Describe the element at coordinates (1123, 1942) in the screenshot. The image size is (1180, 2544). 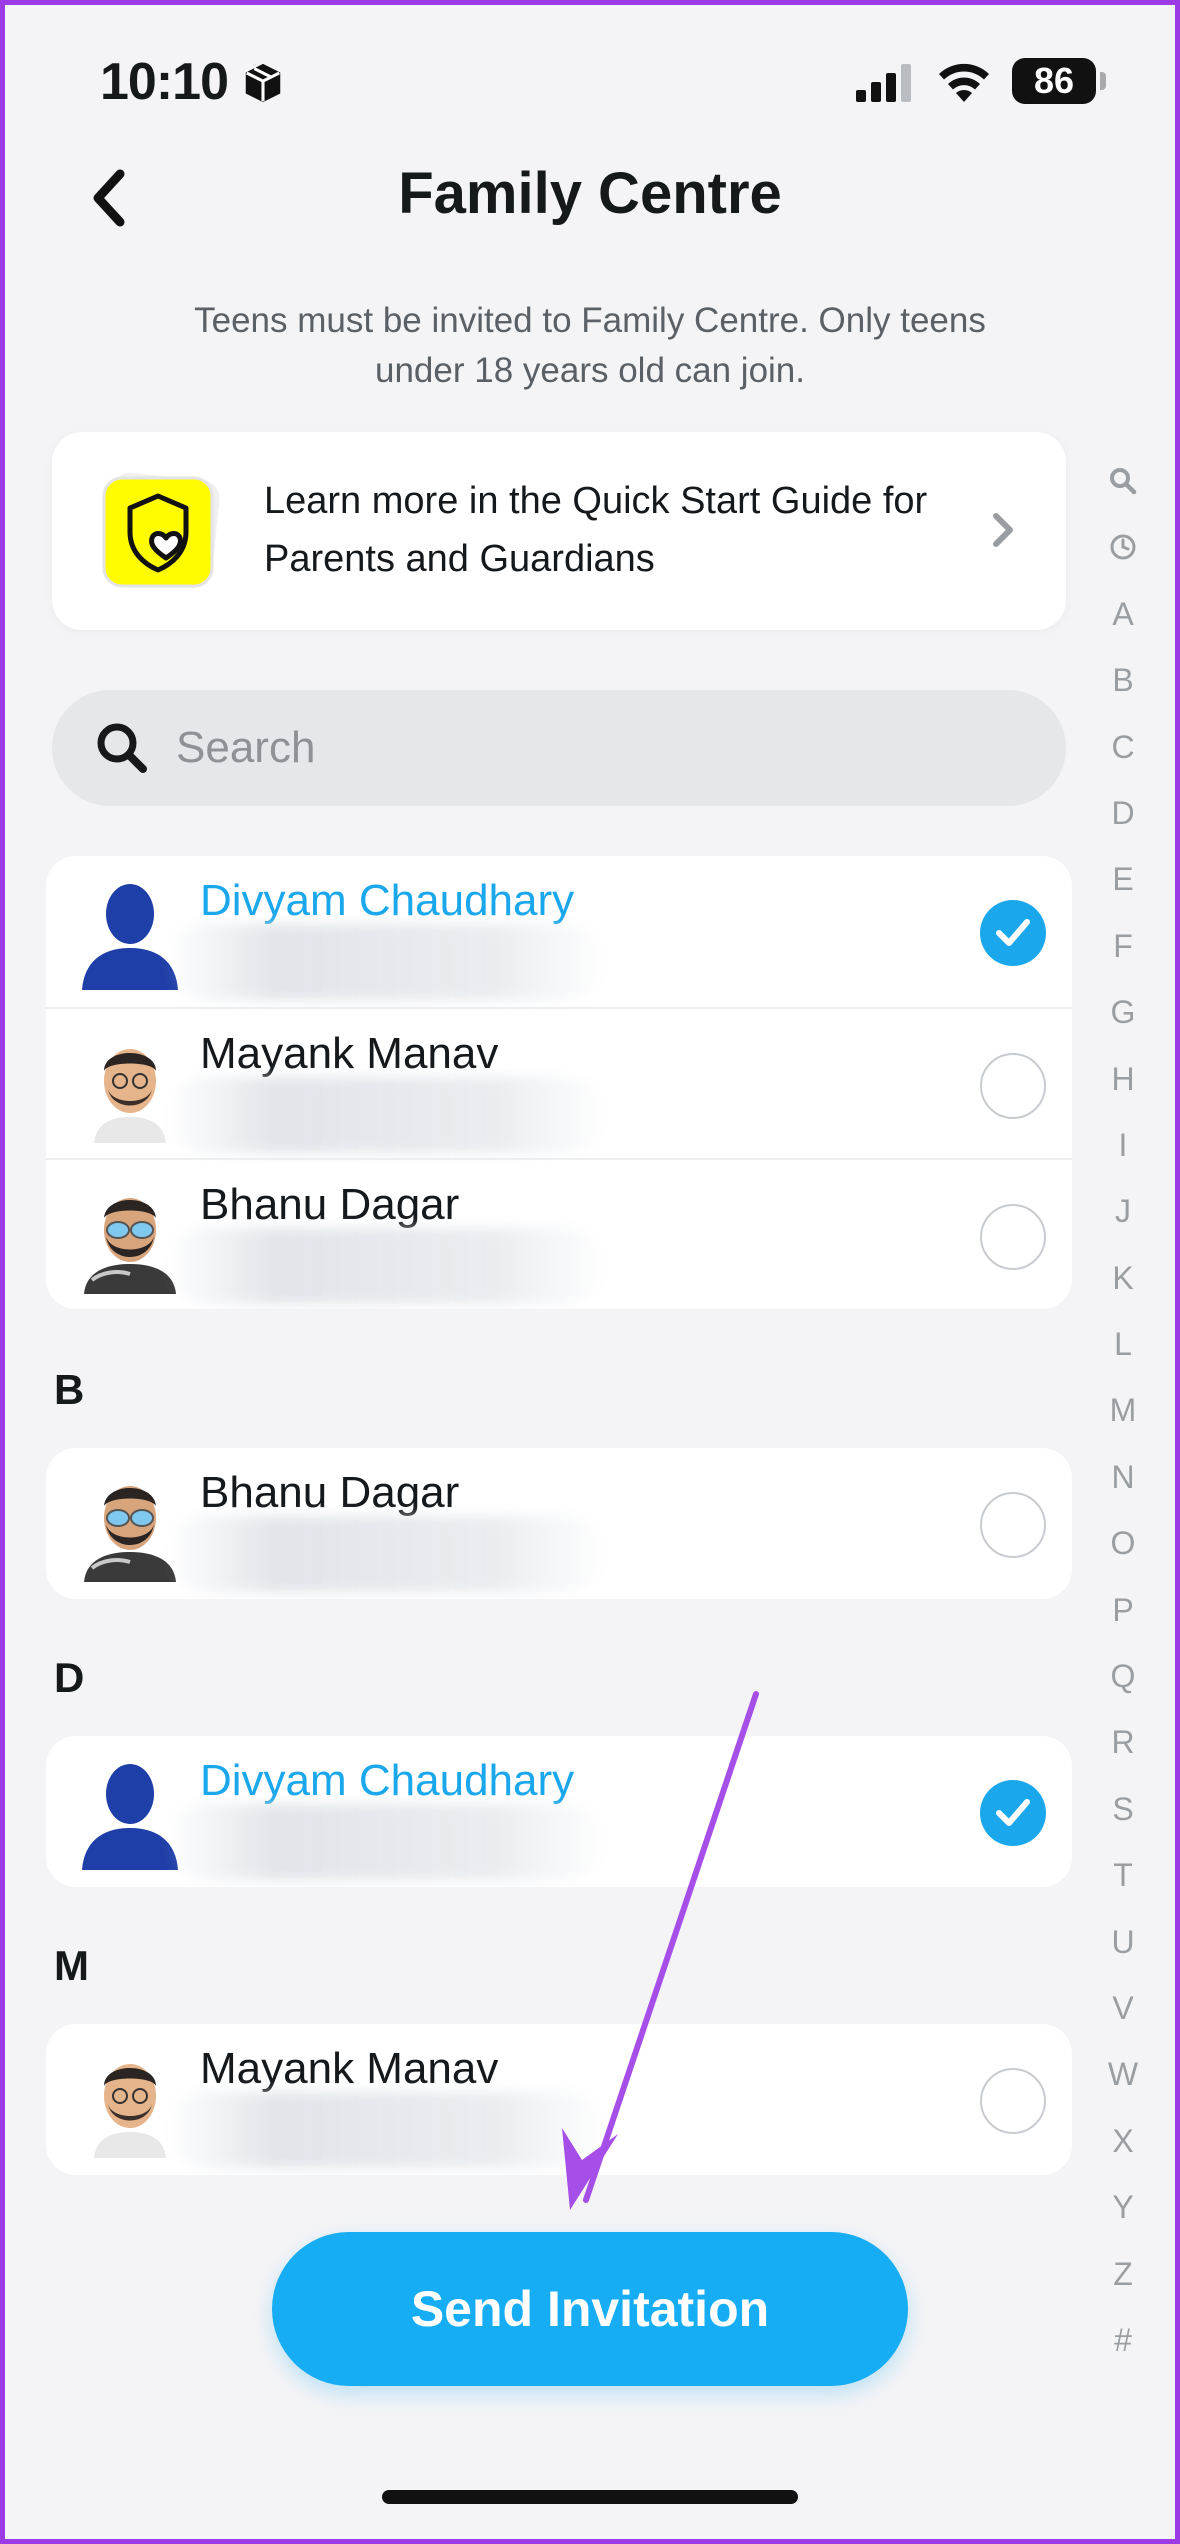
I see `index-letter: U` at that location.